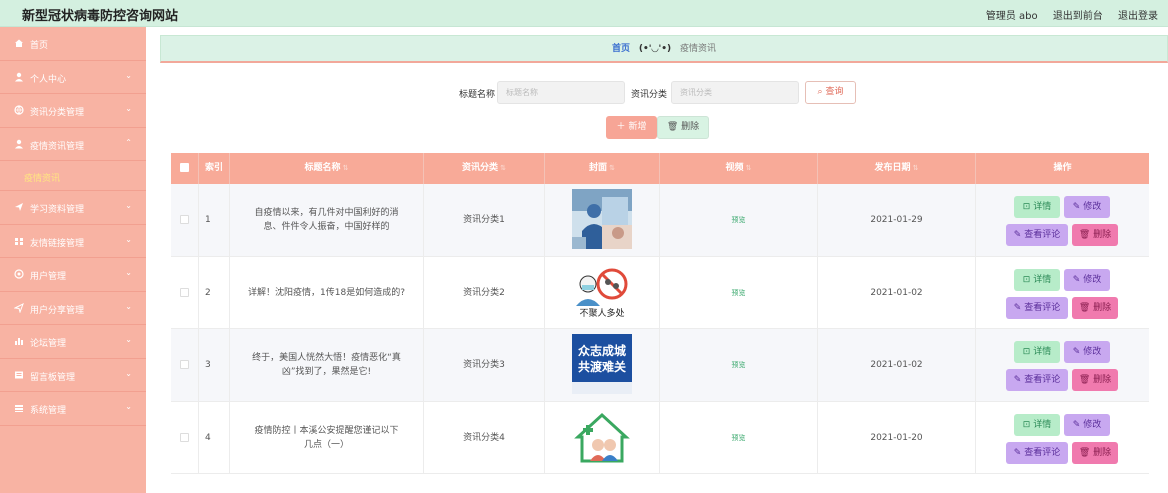 The image size is (1168, 493). Describe the element at coordinates (820, 92) in the screenshot. I see `search-icon: ⌕` at that location.